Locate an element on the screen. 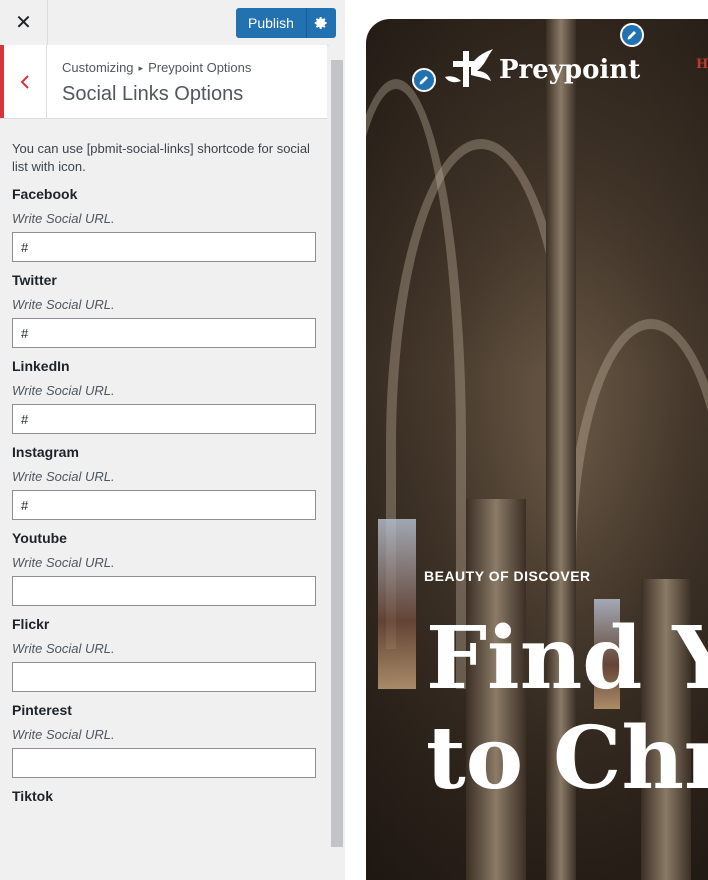 The width and height of the screenshot is (708, 880). facebook-url-input is located at coordinates (164, 247).